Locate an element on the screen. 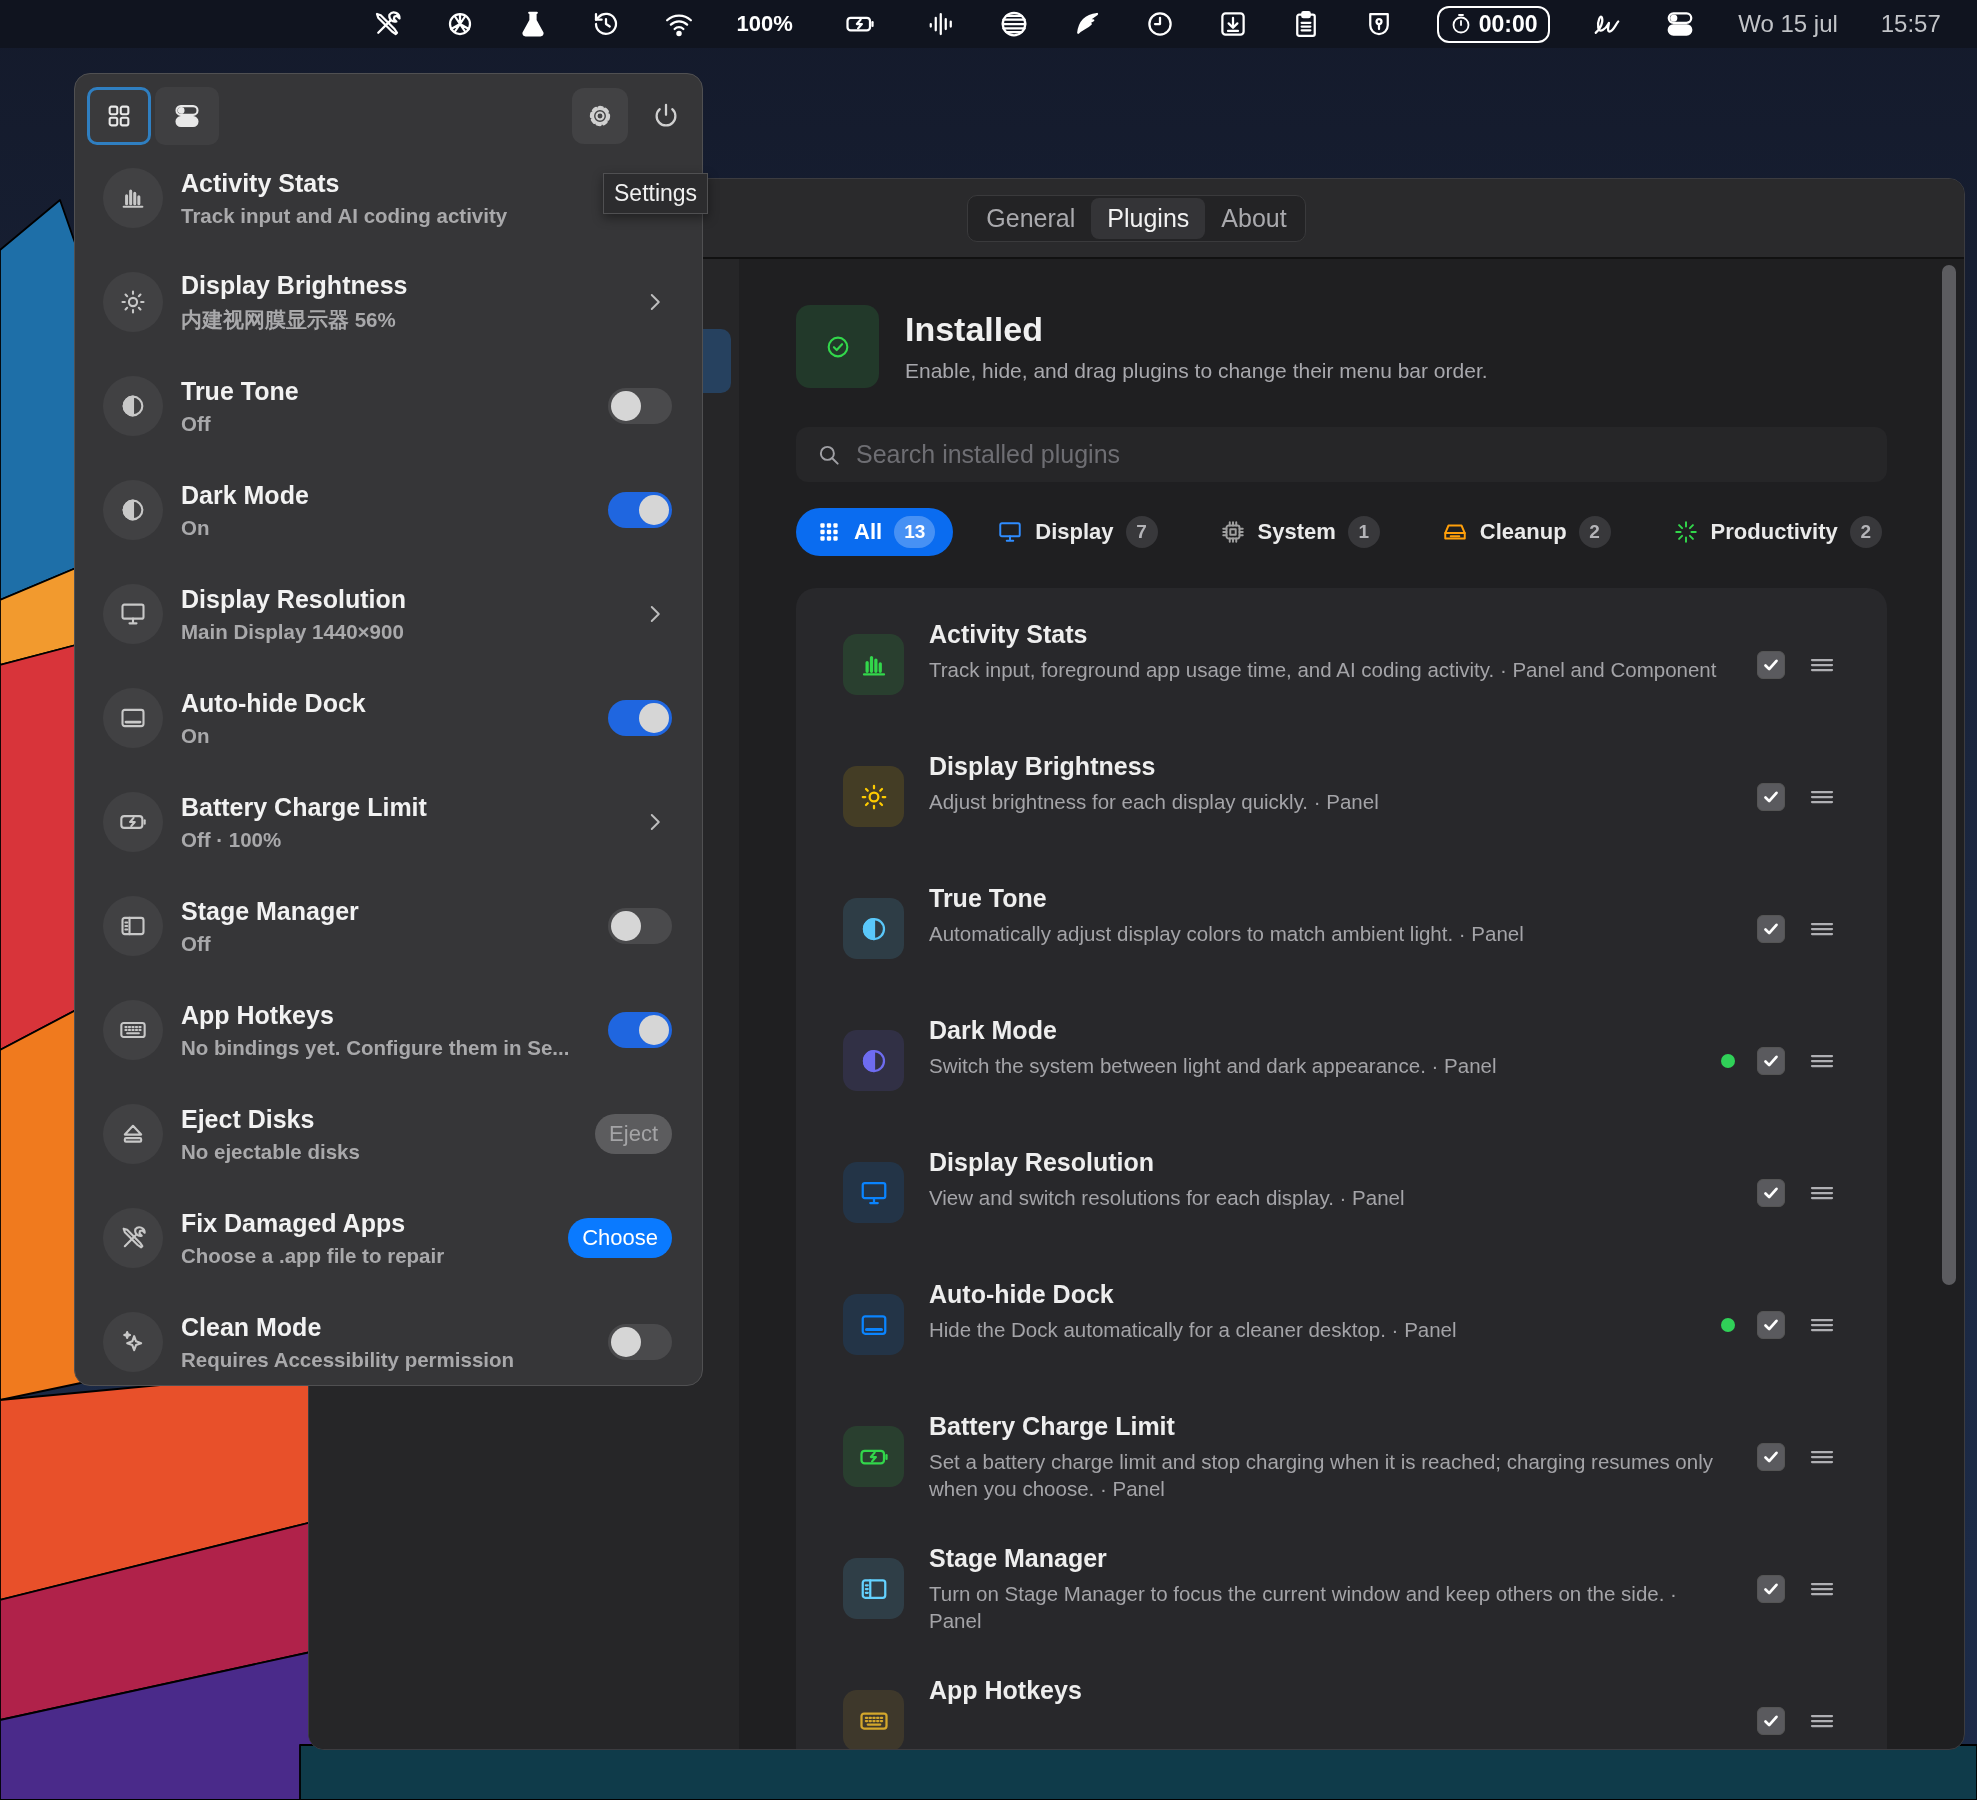 The width and height of the screenshot is (1977, 1800). sun-icon is located at coordinates (873, 796).